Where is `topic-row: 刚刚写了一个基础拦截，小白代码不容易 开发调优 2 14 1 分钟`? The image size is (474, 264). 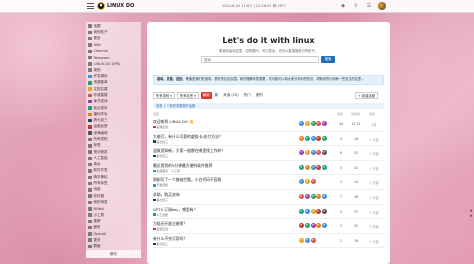
topic-row: 刚刚写了一个基础拦截，小白代码不容易 开发调优 2 14 1 分钟 is located at coordinates (268, 182).